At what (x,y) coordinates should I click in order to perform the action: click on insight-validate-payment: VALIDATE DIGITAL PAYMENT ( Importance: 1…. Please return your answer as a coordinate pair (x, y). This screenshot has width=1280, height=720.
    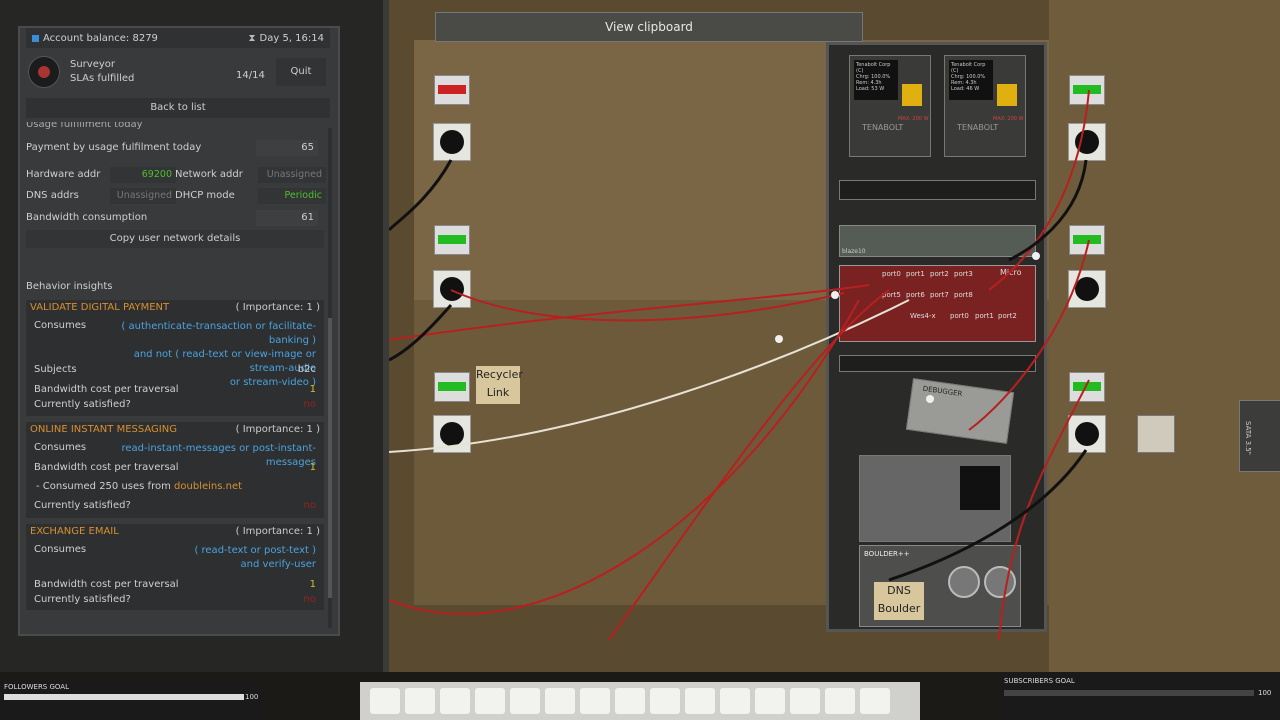
    Looking at the image, I should click on (175, 358).